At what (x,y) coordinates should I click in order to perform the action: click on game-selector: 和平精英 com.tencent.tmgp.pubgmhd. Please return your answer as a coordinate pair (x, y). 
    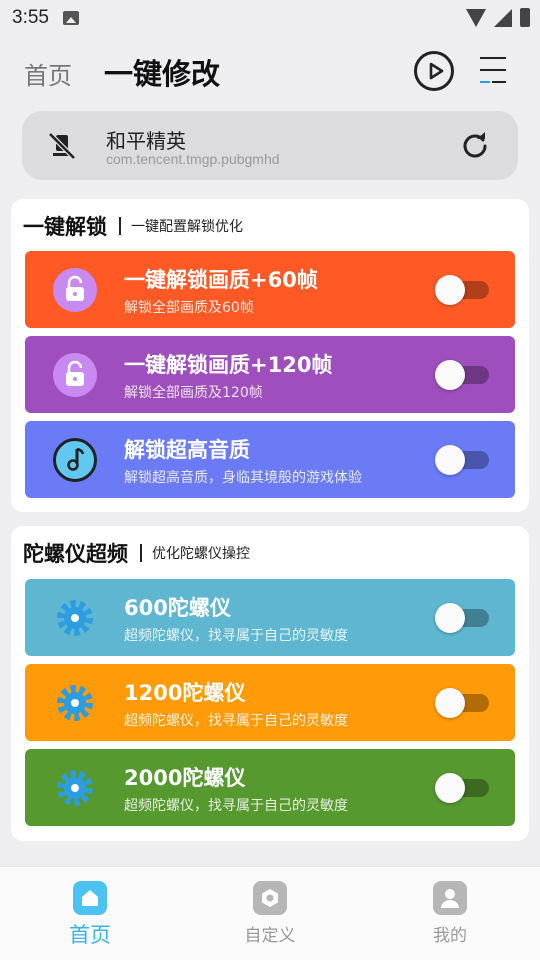
    Looking at the image, I should click on (270, 145).